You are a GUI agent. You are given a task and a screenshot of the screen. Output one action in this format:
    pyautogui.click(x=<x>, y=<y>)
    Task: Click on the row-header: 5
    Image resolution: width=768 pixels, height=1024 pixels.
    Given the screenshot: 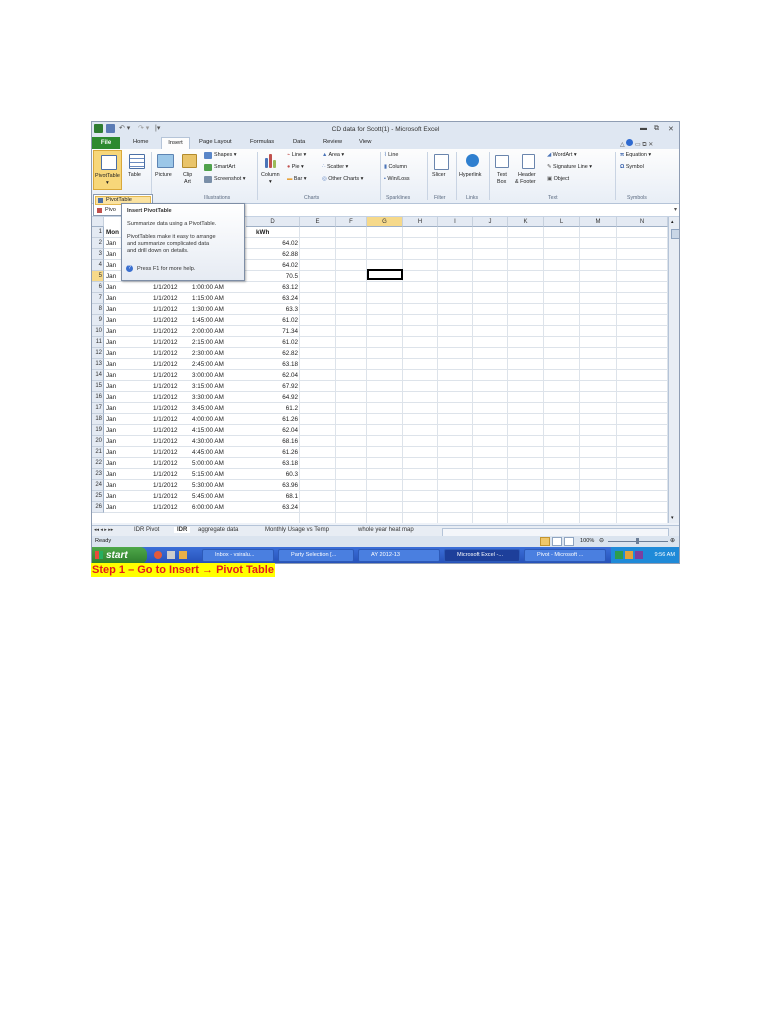 What is the action you would take?
    pyautogui.click(x=98, y=276)
    